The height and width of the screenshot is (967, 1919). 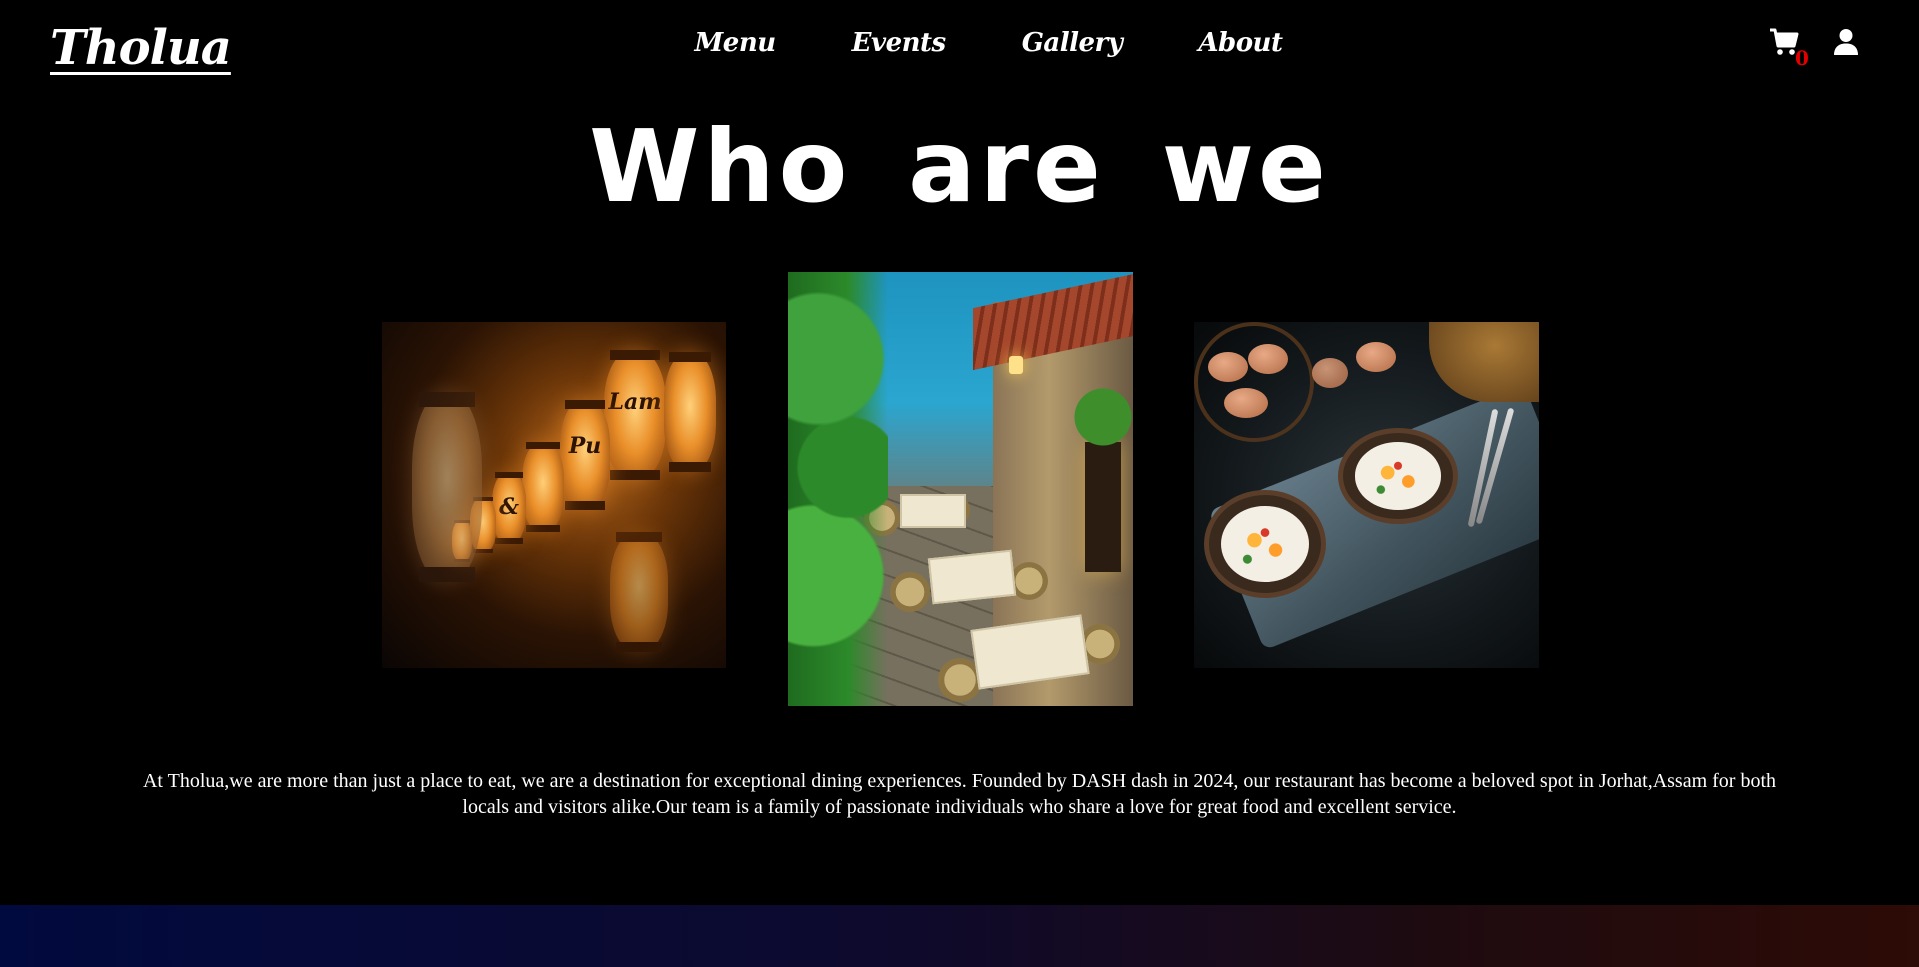 I want to click on footer-gradient-band, so click(x=959, y=936).